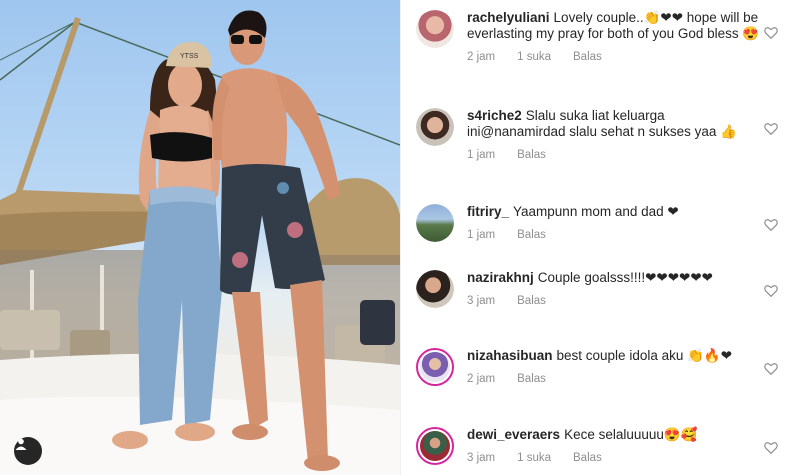 The width and height of the screenshot is (800, 475). What do you see at coordinates (613, 57) in the screenshot?
I see `comment-meta: 2 jam 1 suka Balas` at bounding box center [613, 57].